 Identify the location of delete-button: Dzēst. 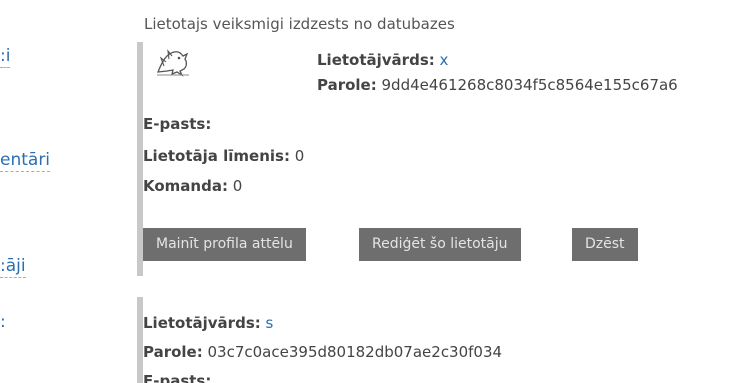
(605, 244).